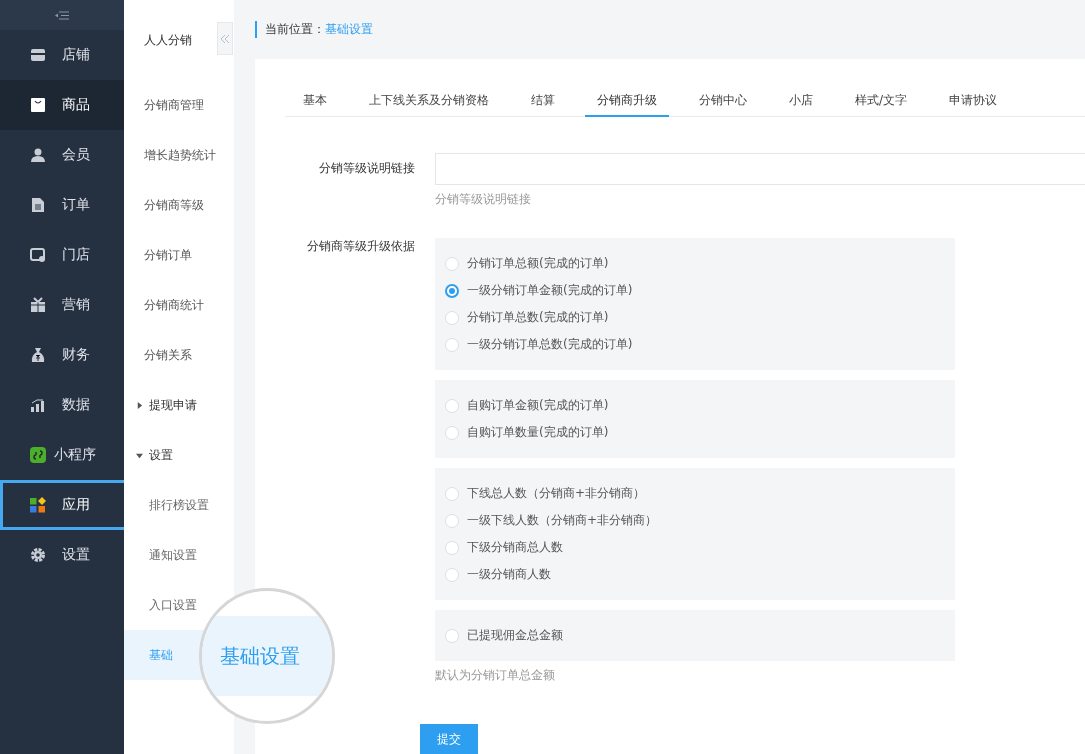 The width and height of the screenshot is (1085, 754). I want to click on sub-nav-item: 增长趋势统计, so click(180, 155).